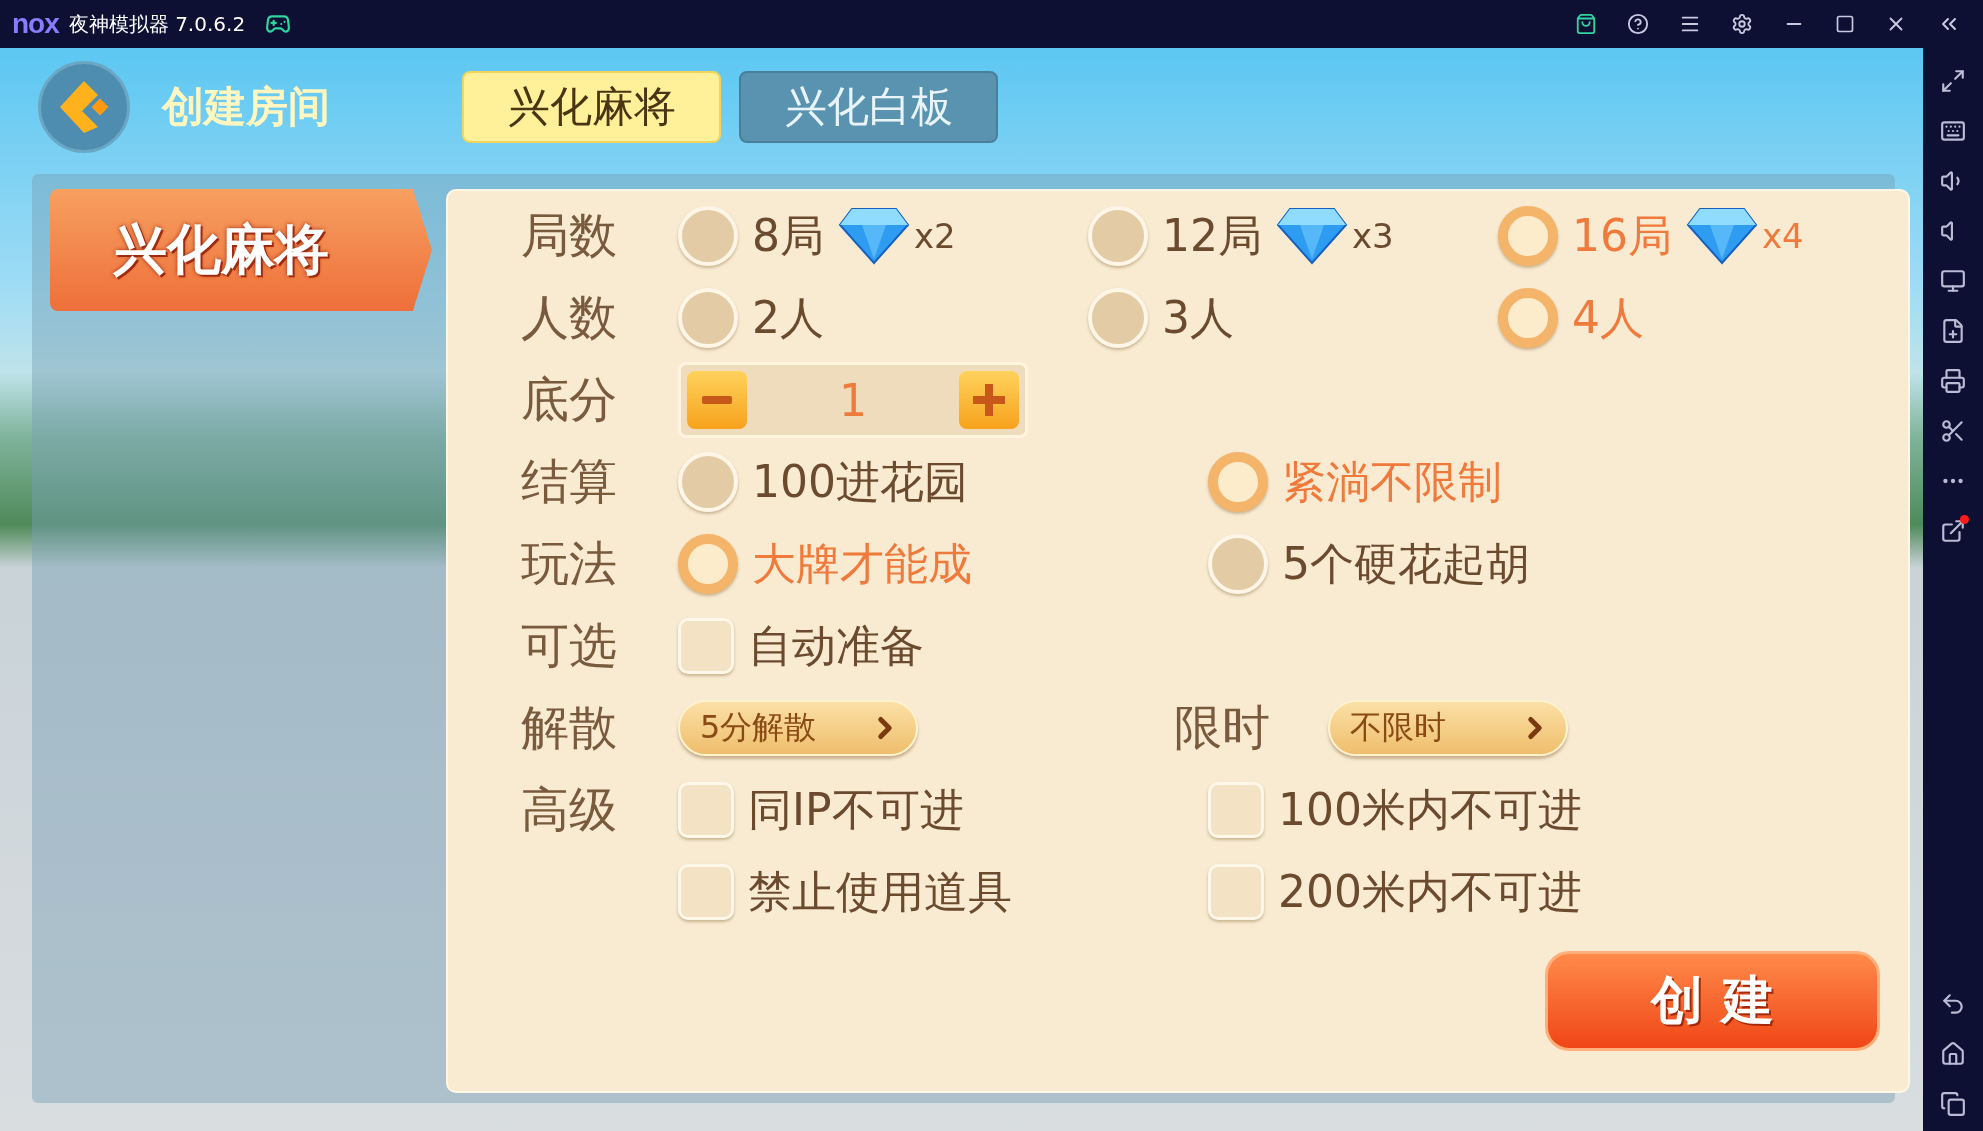 This screenshot has height=1131, width=1983. Describe the element at coordinates (1406, 563) in the screenshot. I see `option-label: 5个硬花起胡` at that location.